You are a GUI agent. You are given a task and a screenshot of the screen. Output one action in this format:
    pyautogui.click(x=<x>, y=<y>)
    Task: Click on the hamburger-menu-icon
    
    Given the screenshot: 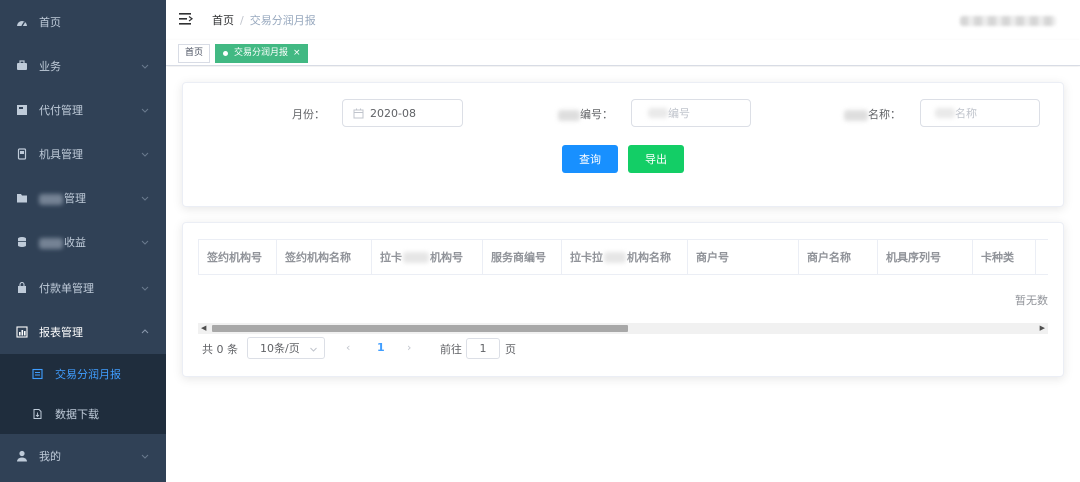 What is the action you would take?
    pyautogui.click(x=186, y=19)
    